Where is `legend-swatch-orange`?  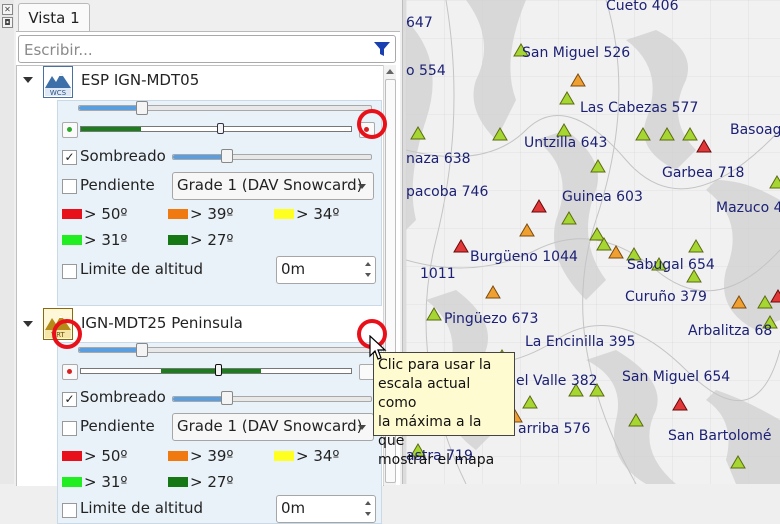
legend-swatch-orange is located at coordinates (178, 456).